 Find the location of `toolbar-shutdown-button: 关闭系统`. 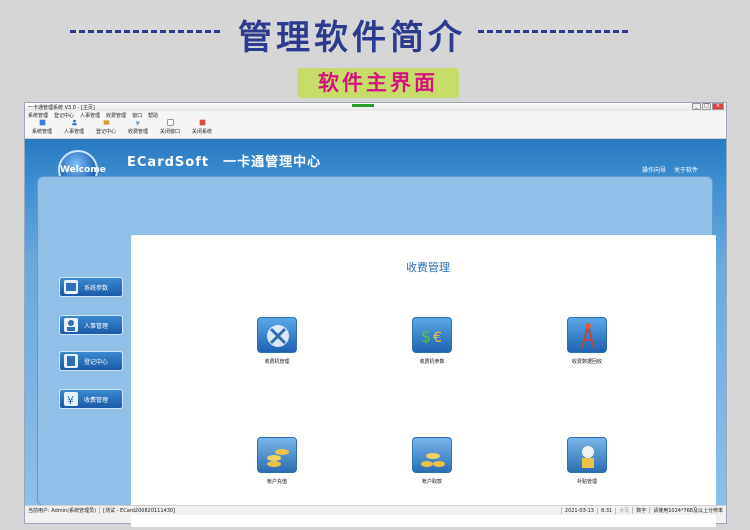

toolbar-shutdown-button: 关闭系统 is located at coordinates (202, 128).